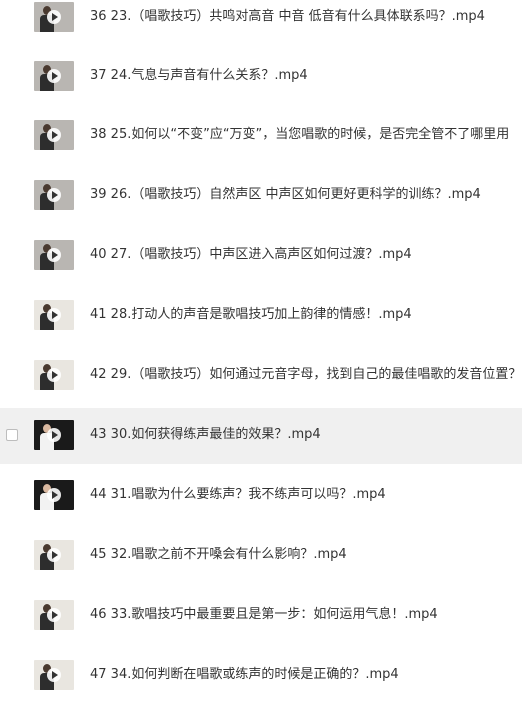 The image size is (522, 717). What do you see at coordinates (306, 255) in the screenshot?
I see `file-name: 40 27.（唱歌技巧）中声区进入高声区如何过渡？.mp4` at bounding box center [306, 255].